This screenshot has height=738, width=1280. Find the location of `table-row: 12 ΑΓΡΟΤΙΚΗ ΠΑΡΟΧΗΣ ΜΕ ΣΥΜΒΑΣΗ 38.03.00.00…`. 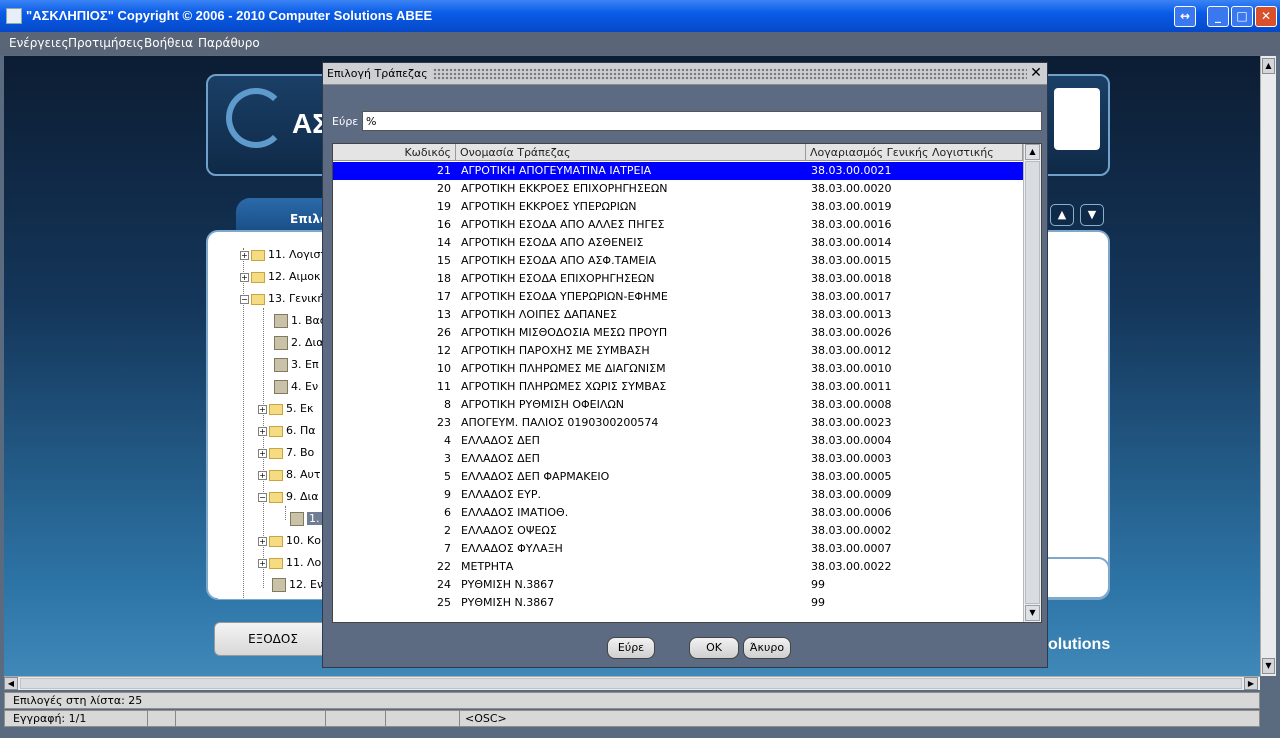

table-row: 12 ΑΓΡΟΤΙΚΗ ΠΑΡΟΧΗΣ ΜΕ ΣΥΜΒΑΣΗ 38.03.00.00… is located at coordinates (678, 351).